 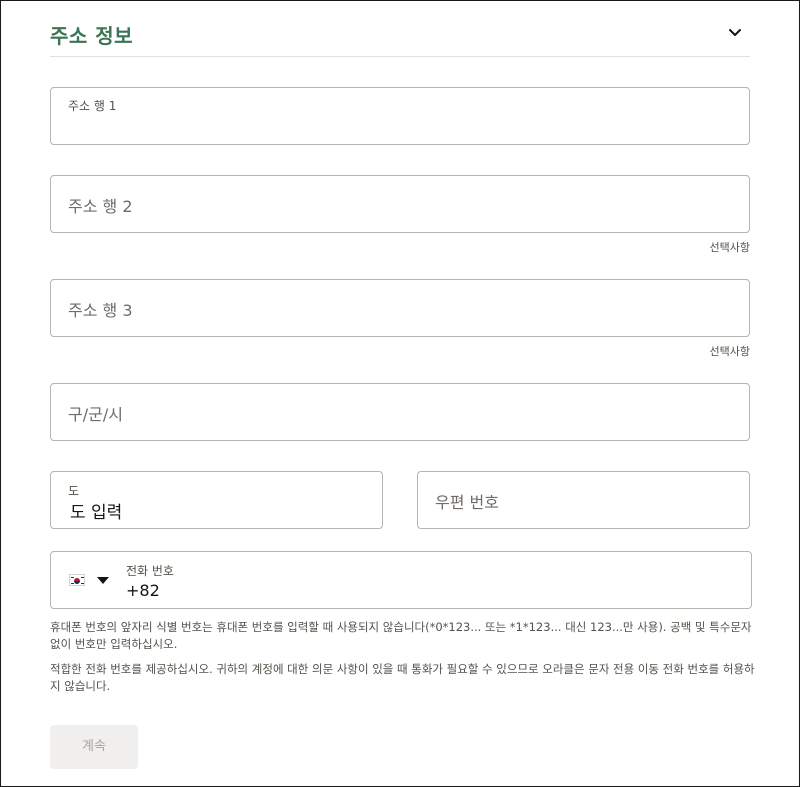 What do you see at coordinates (400, 204) in the screenshot?
I see `address-line-2-field: 주소 행 2` at bounding box center [400, 204].